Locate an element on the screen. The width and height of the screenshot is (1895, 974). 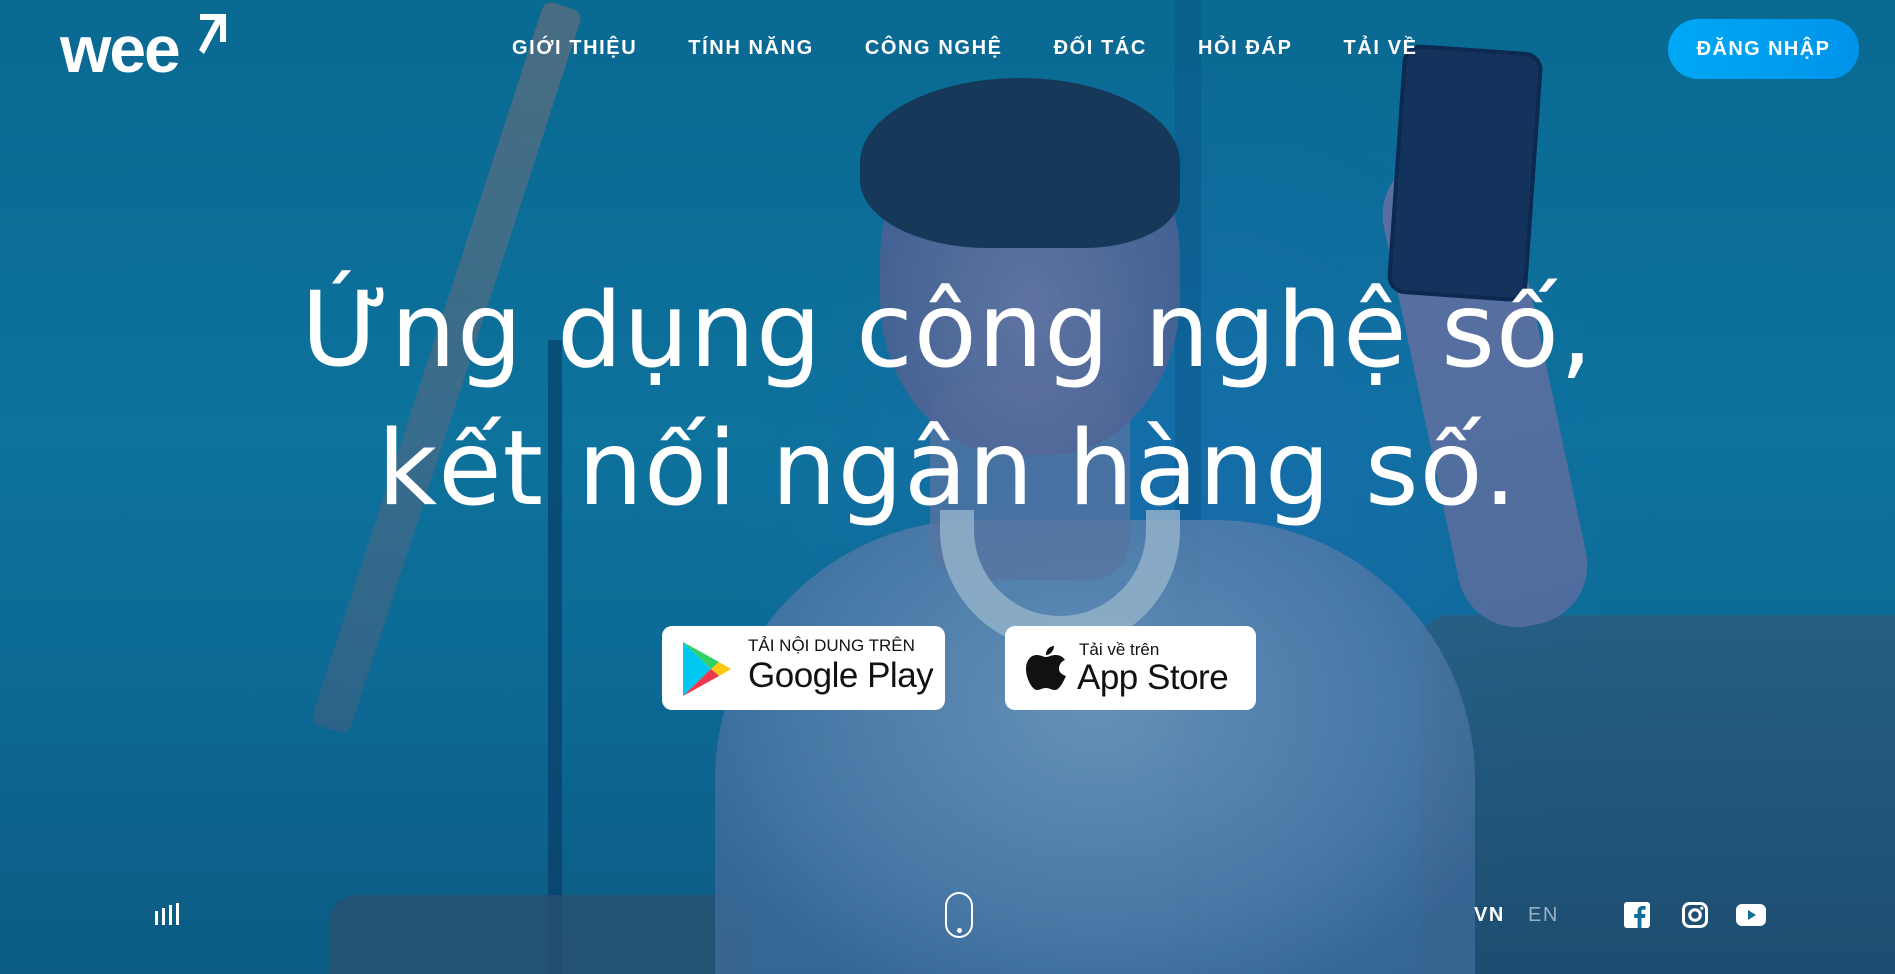
wee-logo: wee is located at coordinates (143, 47).